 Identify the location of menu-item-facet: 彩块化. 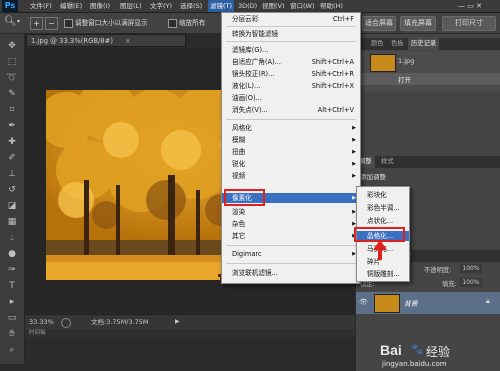
(383, 195).